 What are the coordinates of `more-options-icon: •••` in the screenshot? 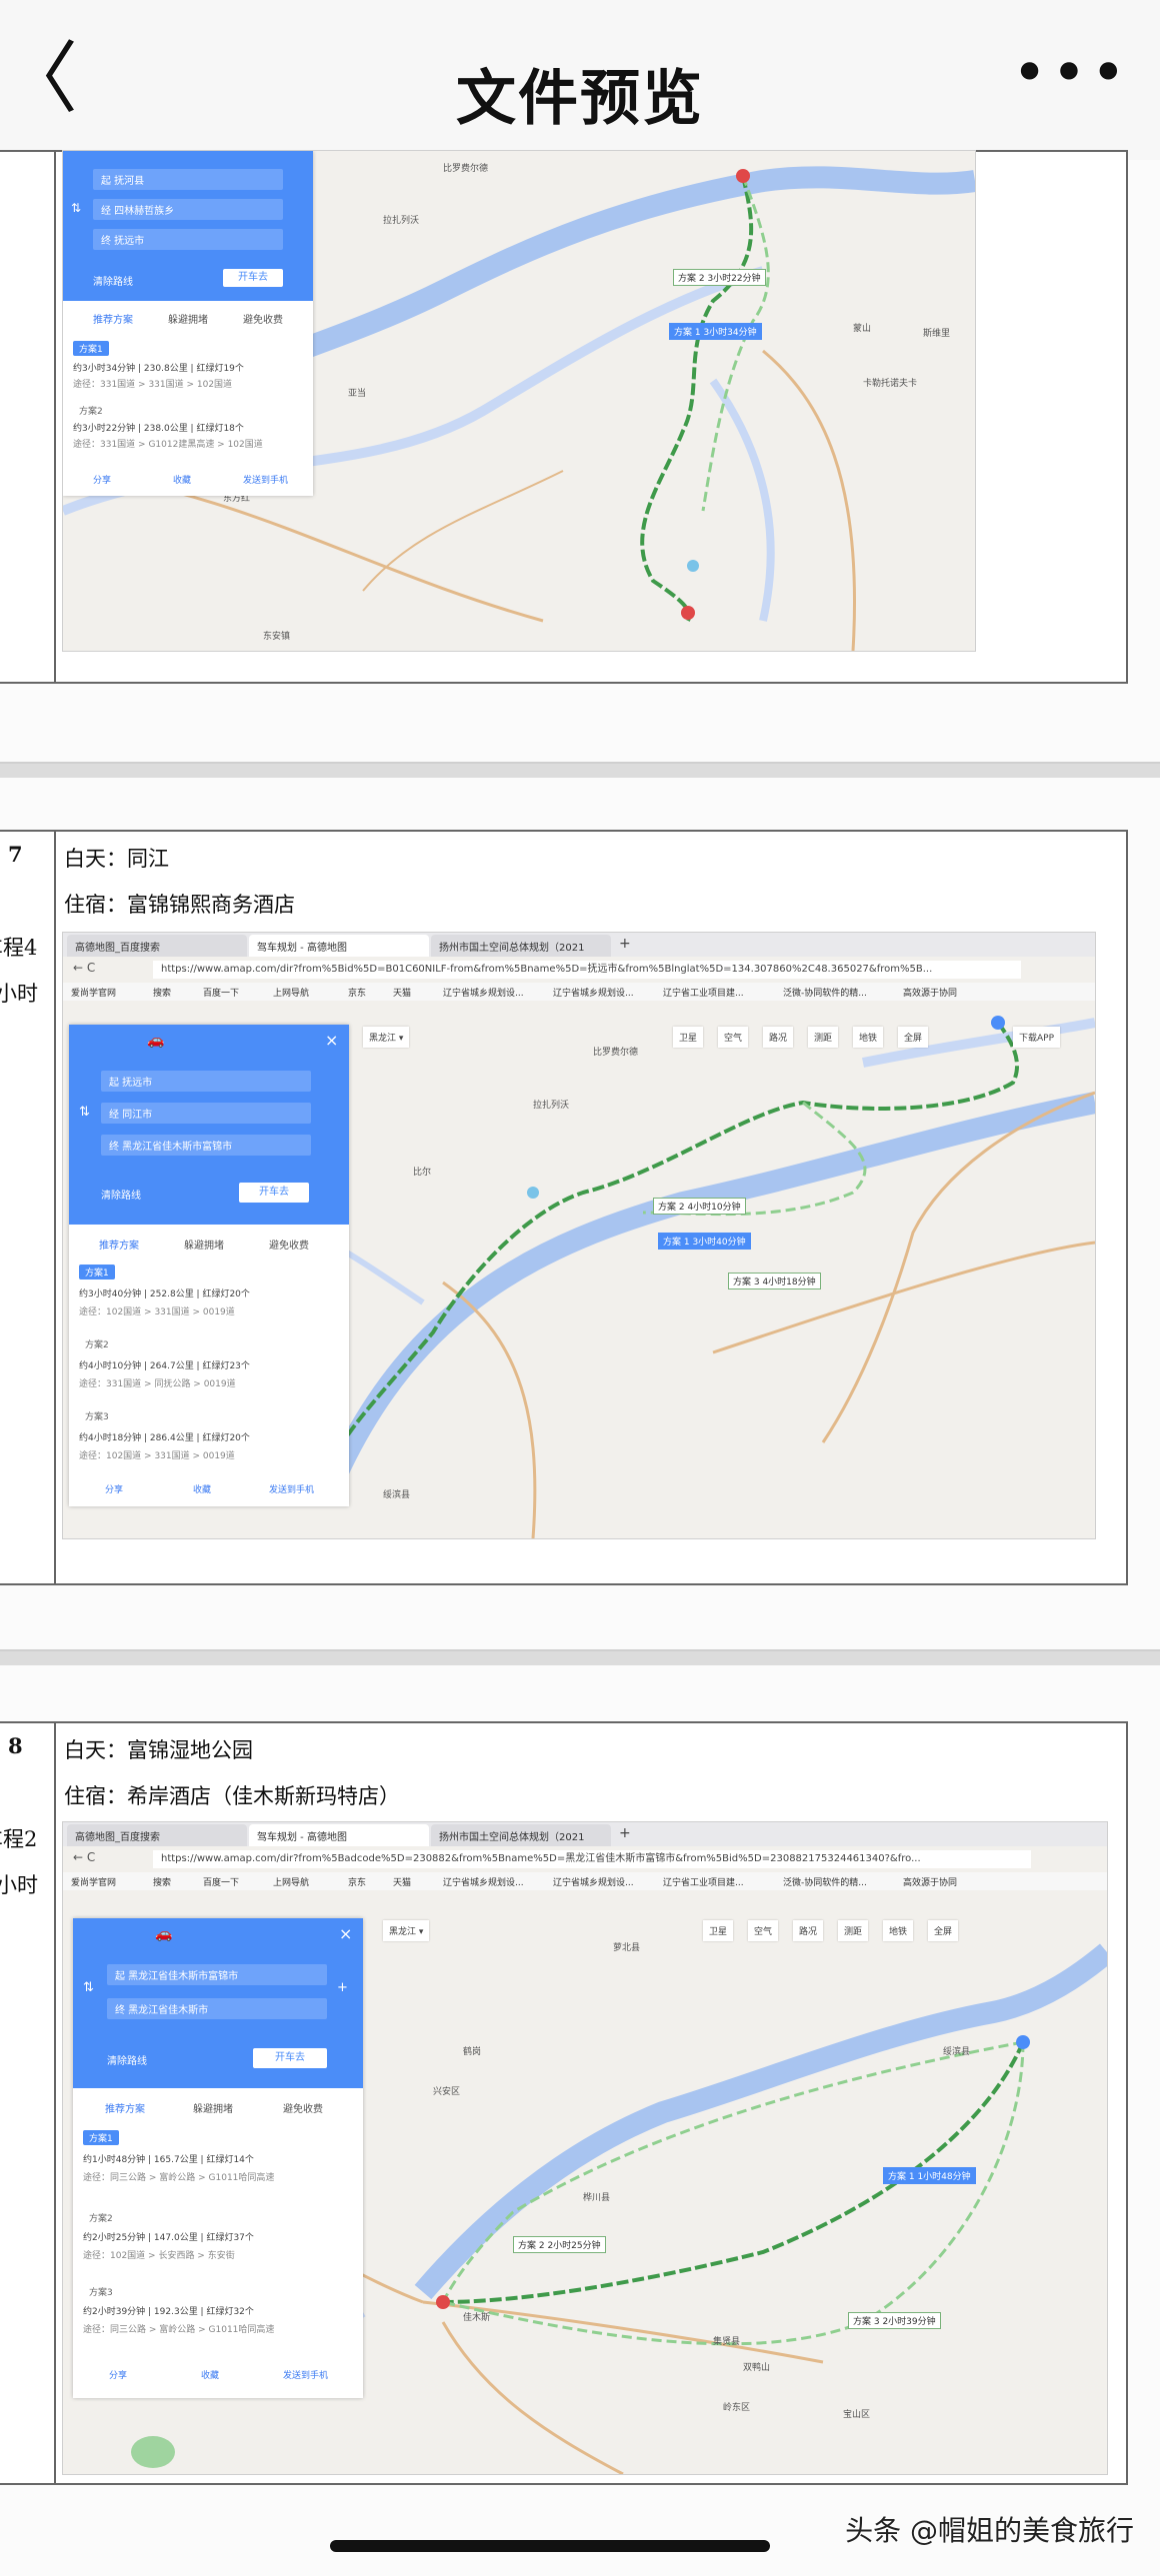 It's located at (1071, 73).